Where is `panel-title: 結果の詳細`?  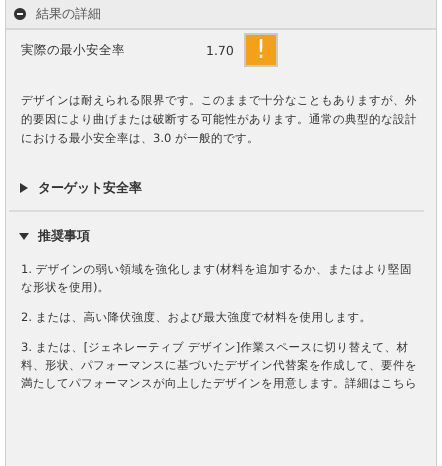
panel-title: 結果の詳細 is located at coordinates (68, 14).